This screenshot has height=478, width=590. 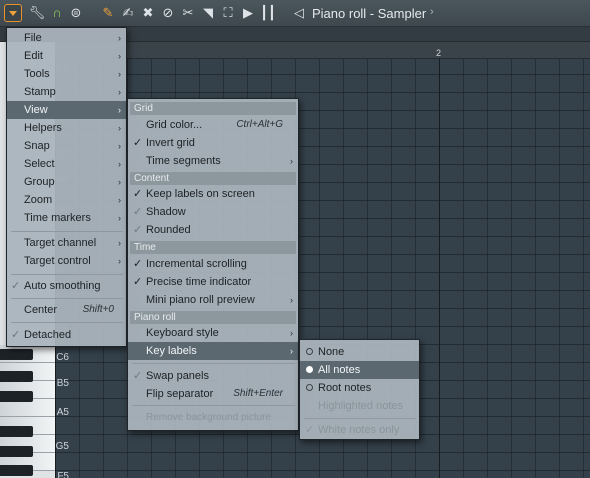 I want to click on chevron-right-icon: ›, so click(x=432, y=12).